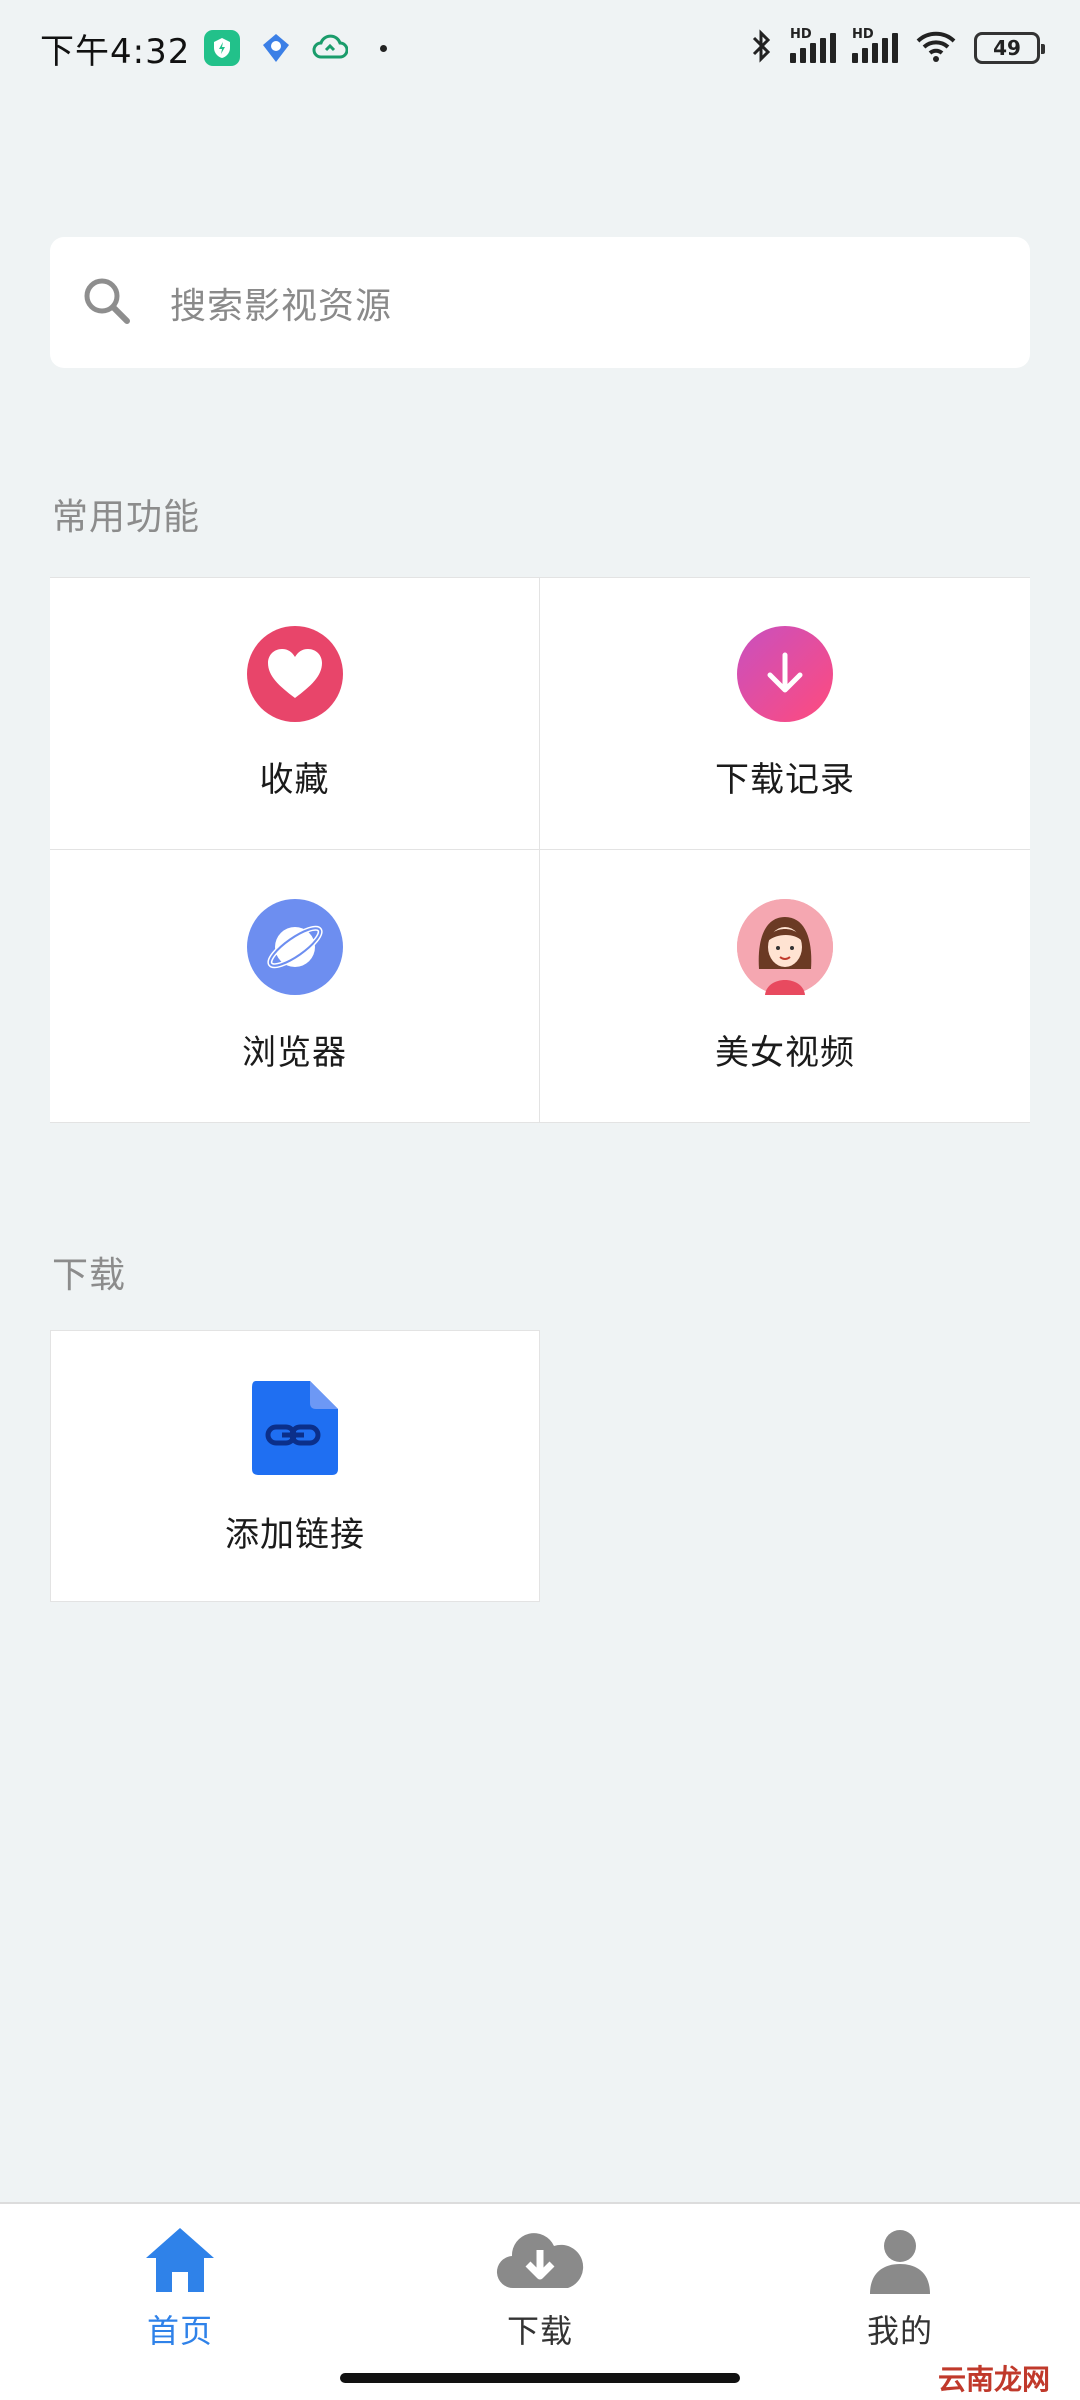 The image size is (1080, 2400). I want to click on nav-label-download: 下载, so click(539, 2331).